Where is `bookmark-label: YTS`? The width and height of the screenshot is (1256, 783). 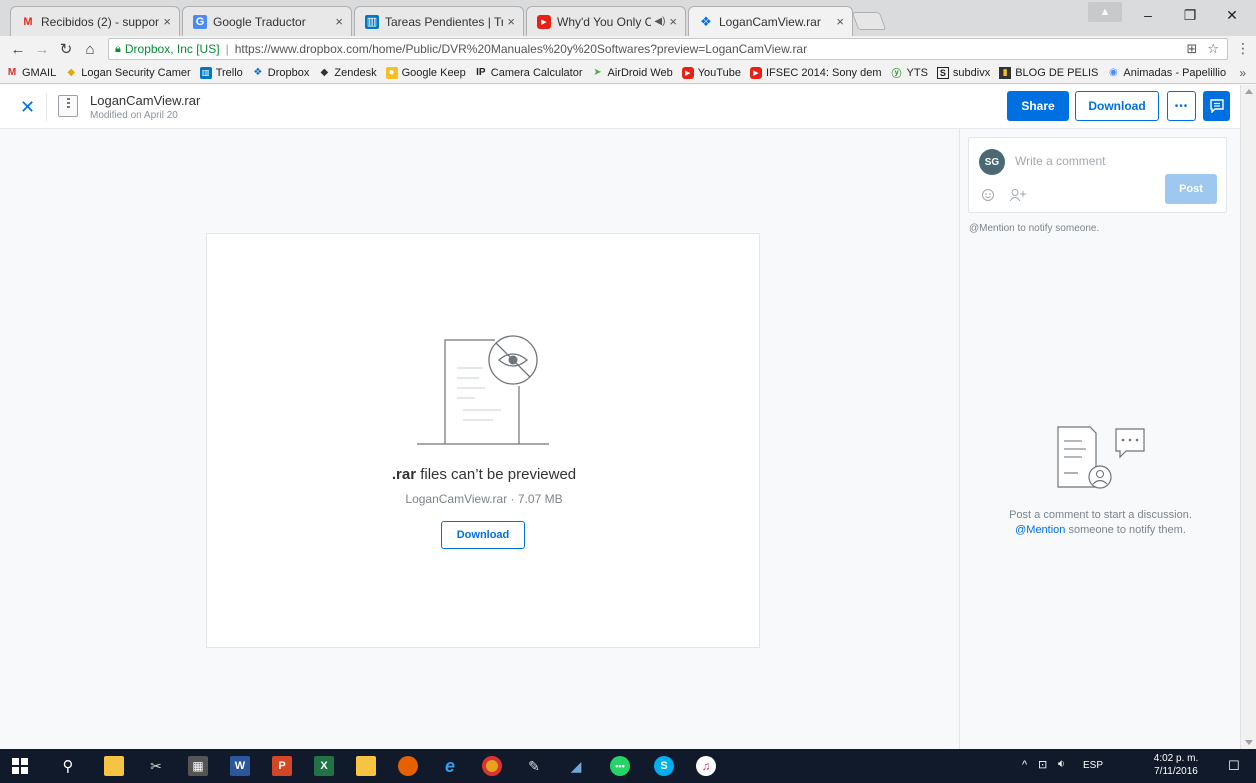 bookmark-label: YTS is located at coordinates (917, 72).